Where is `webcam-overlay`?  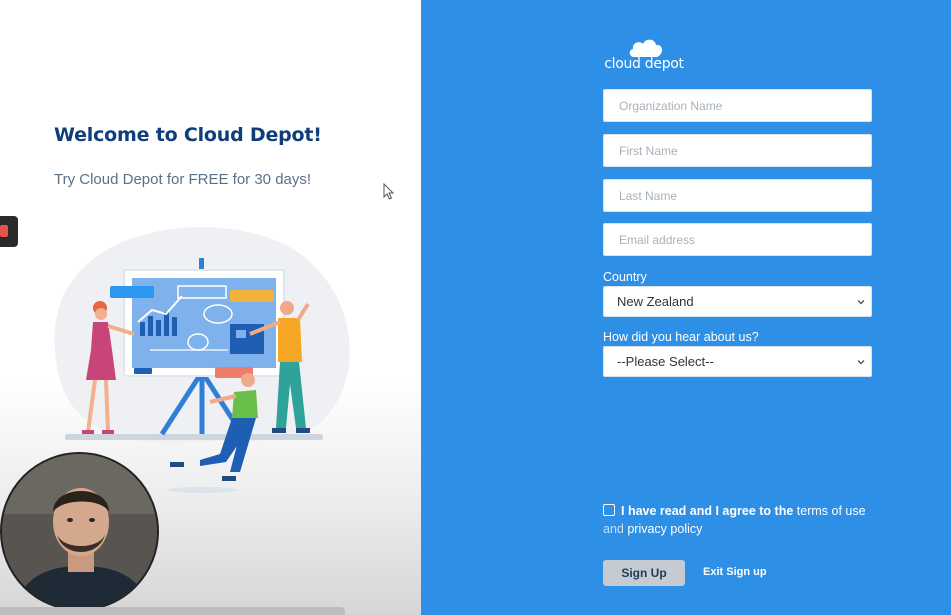 webcam-overlay is located at coordinates (79, 531).